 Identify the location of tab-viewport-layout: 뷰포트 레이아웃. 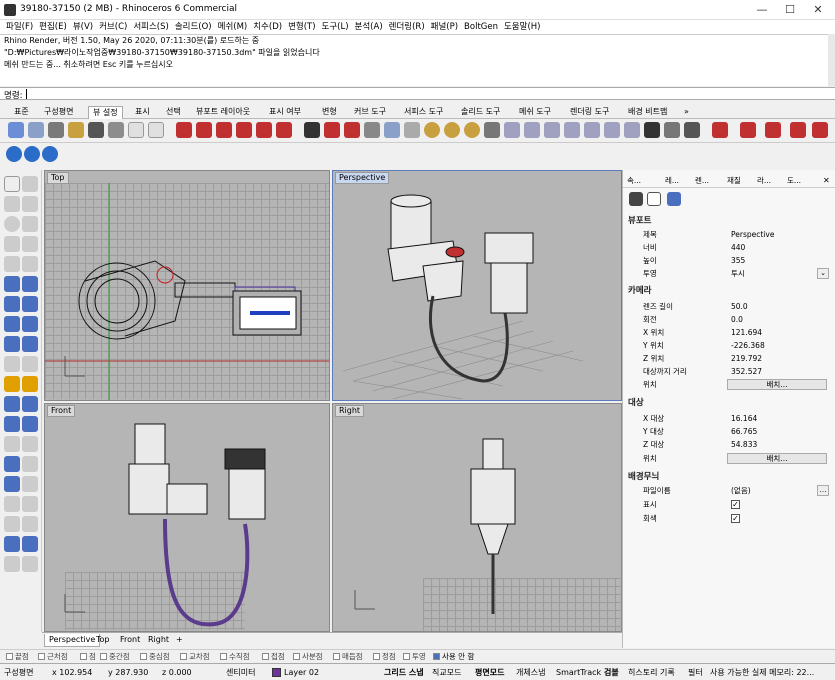
(223, 112).